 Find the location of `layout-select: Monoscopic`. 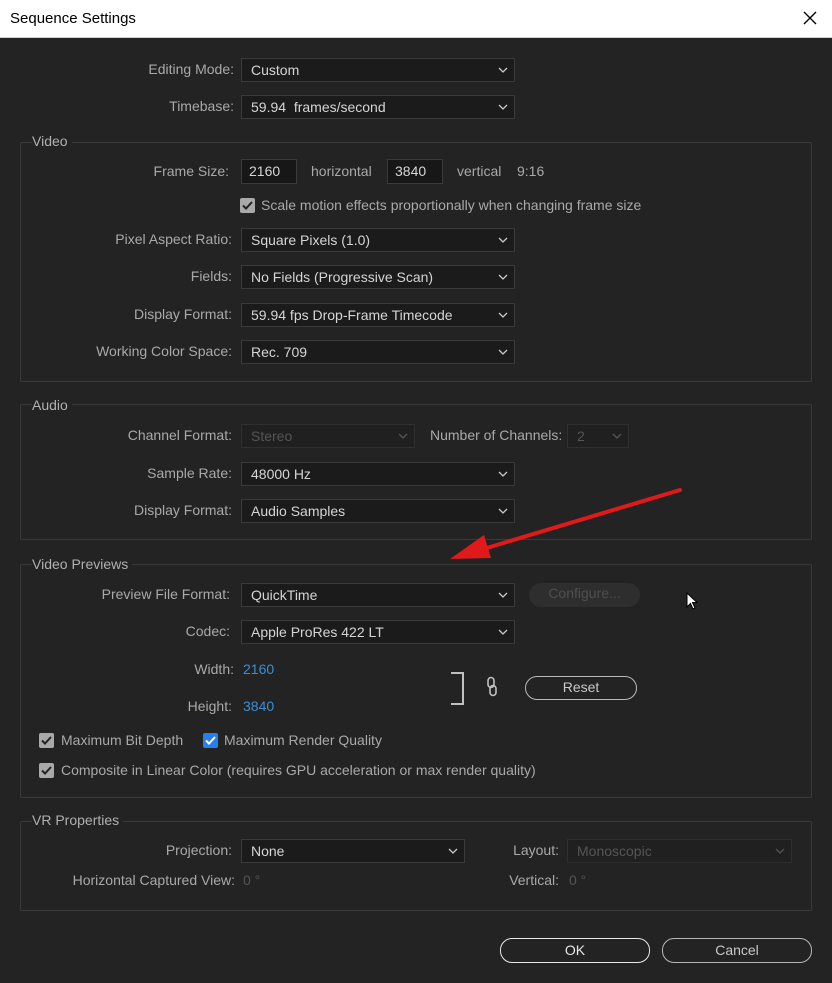

layout-select: Monoscopic is located at coordinates (679, 851).